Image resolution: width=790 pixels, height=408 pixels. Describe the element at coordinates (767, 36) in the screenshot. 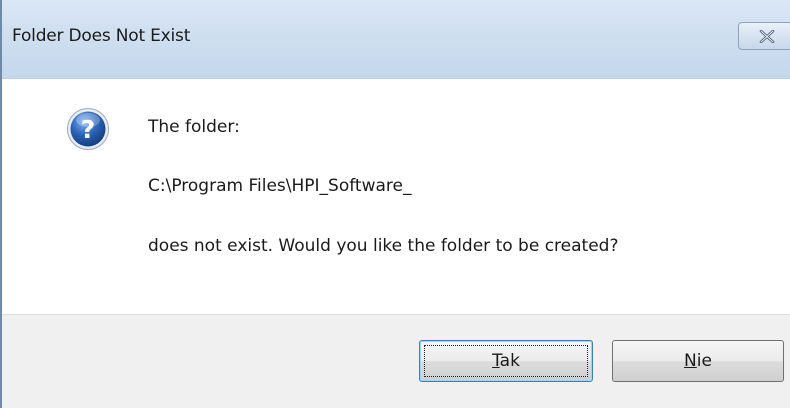

I see `close-icon` at that location.